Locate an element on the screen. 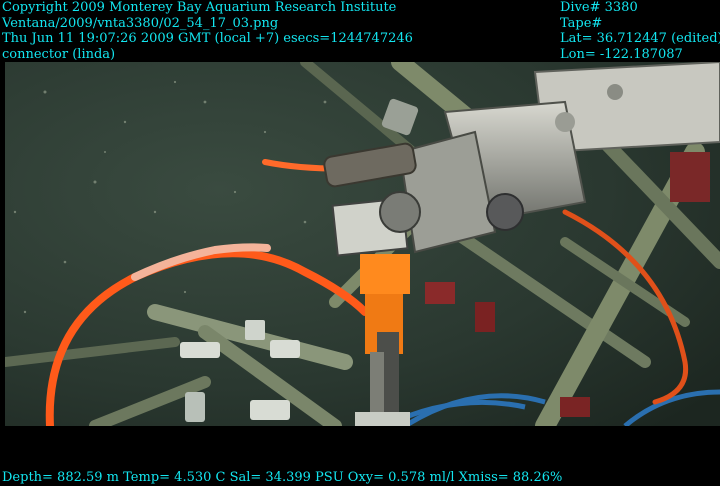 This screenshot has width=720, height=486. dive-number-line: Dive# 3380 is located at coordinates (599, 7).